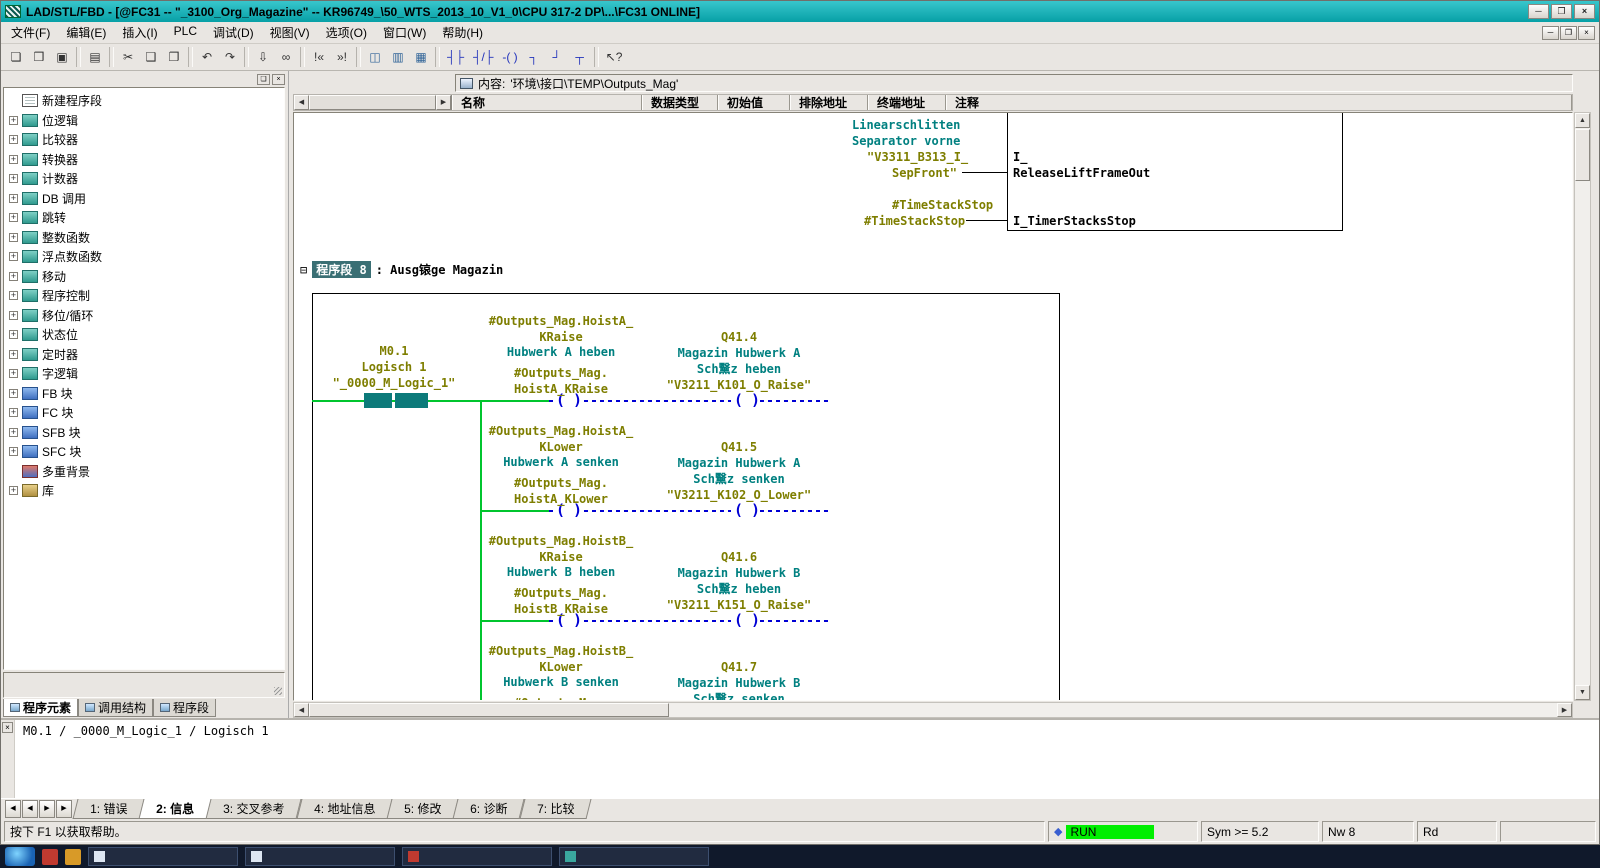  I want to click on network-collapse-toggle: ⊟, so click(303, 270).